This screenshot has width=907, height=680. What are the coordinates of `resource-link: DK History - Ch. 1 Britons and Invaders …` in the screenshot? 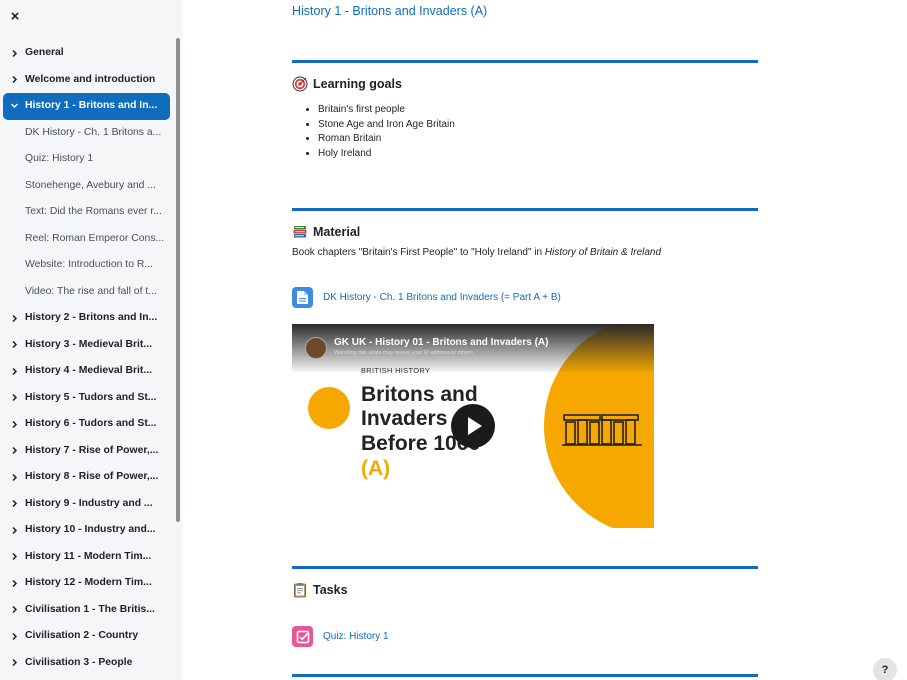 It's located at (426, 297).